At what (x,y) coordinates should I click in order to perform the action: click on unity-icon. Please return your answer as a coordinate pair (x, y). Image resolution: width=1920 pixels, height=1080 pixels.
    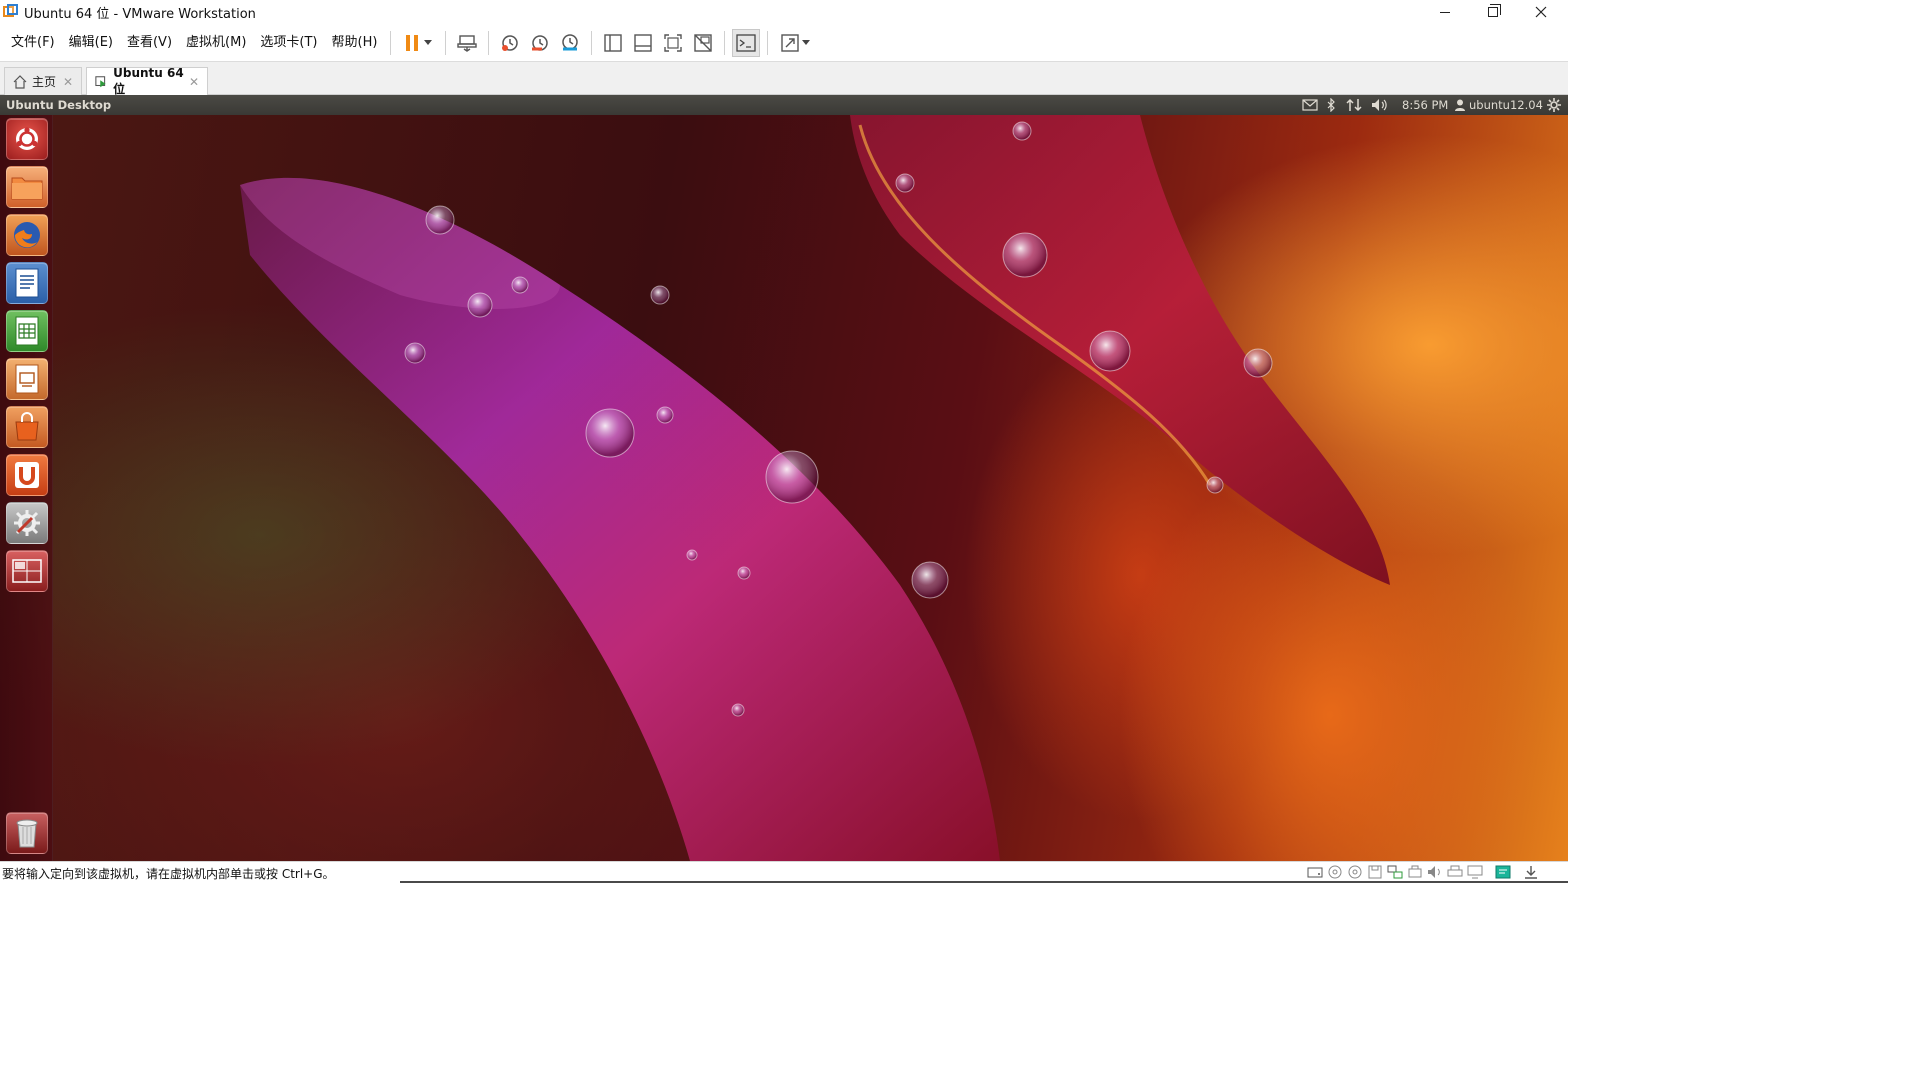
    Looking at the image, I should click on (703, 42).